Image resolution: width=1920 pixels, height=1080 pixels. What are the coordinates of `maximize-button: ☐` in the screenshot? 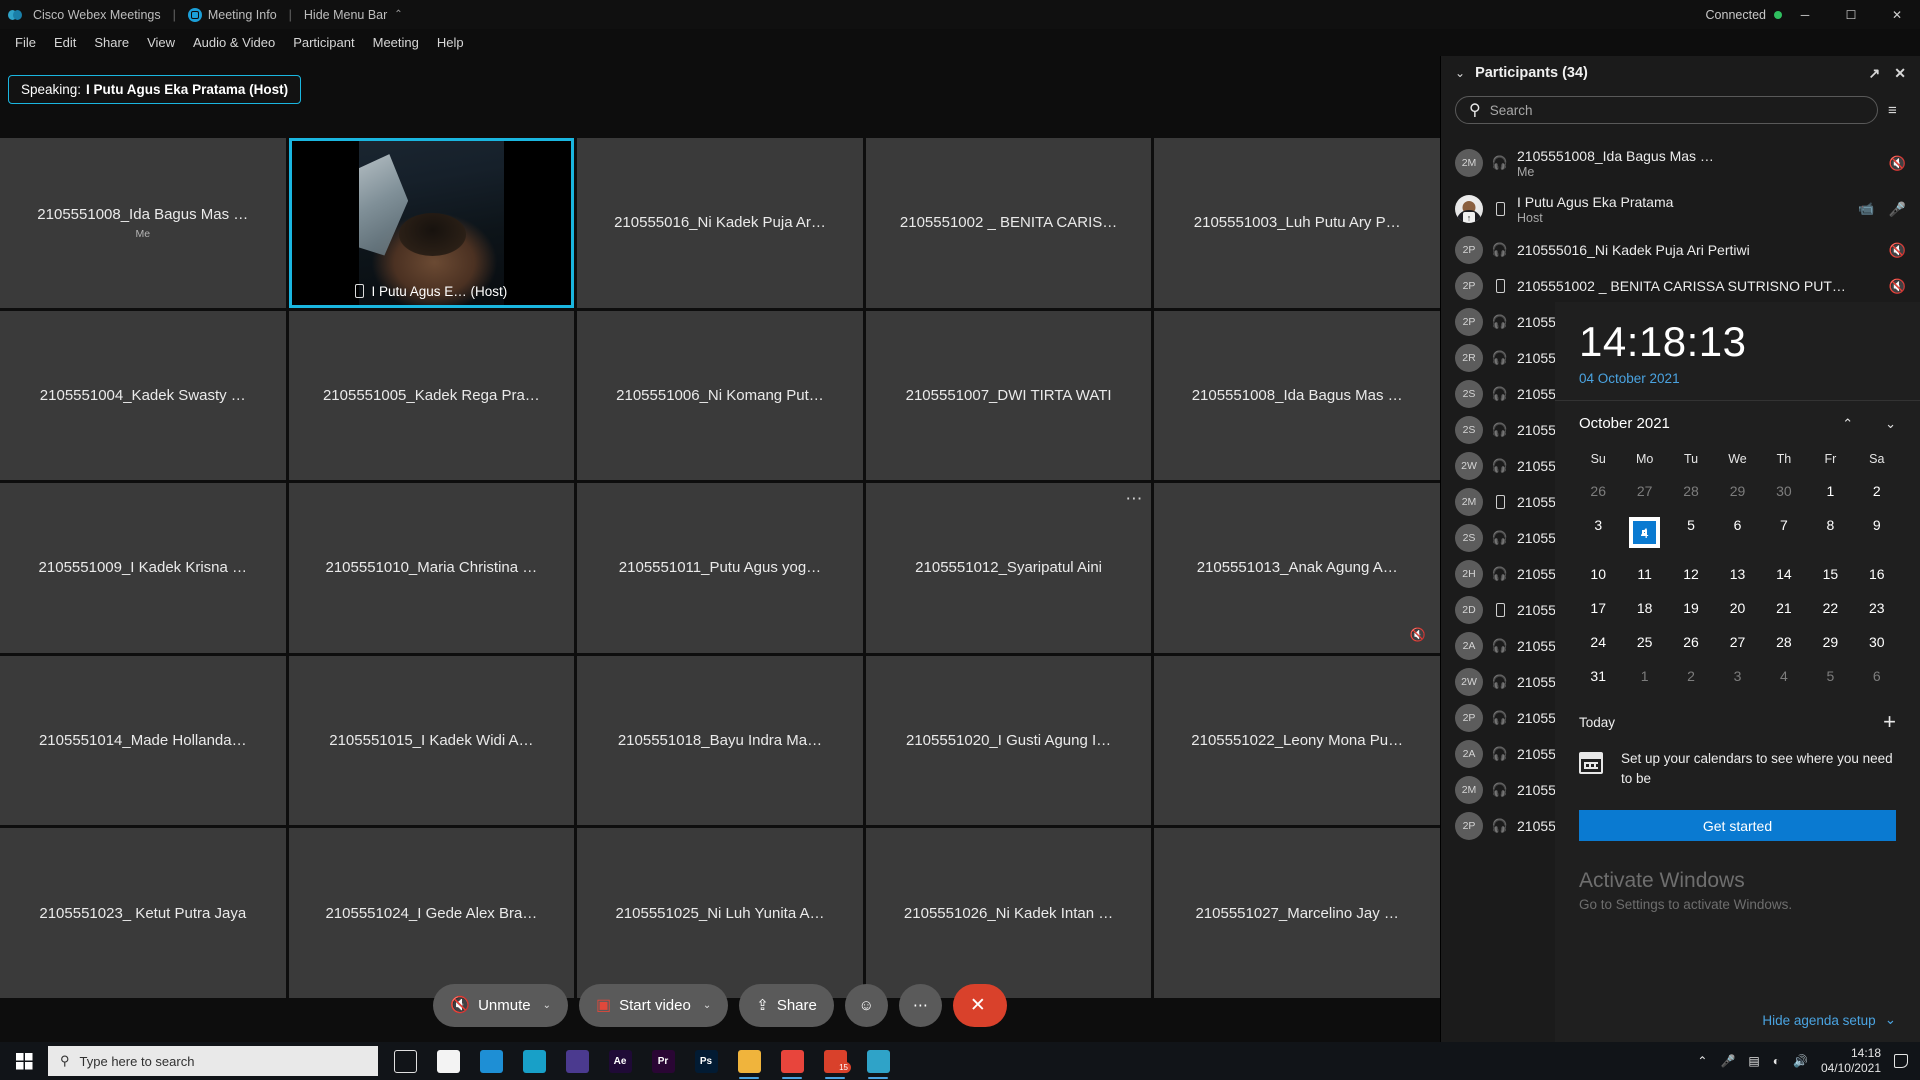 It's located at (1851, 14).